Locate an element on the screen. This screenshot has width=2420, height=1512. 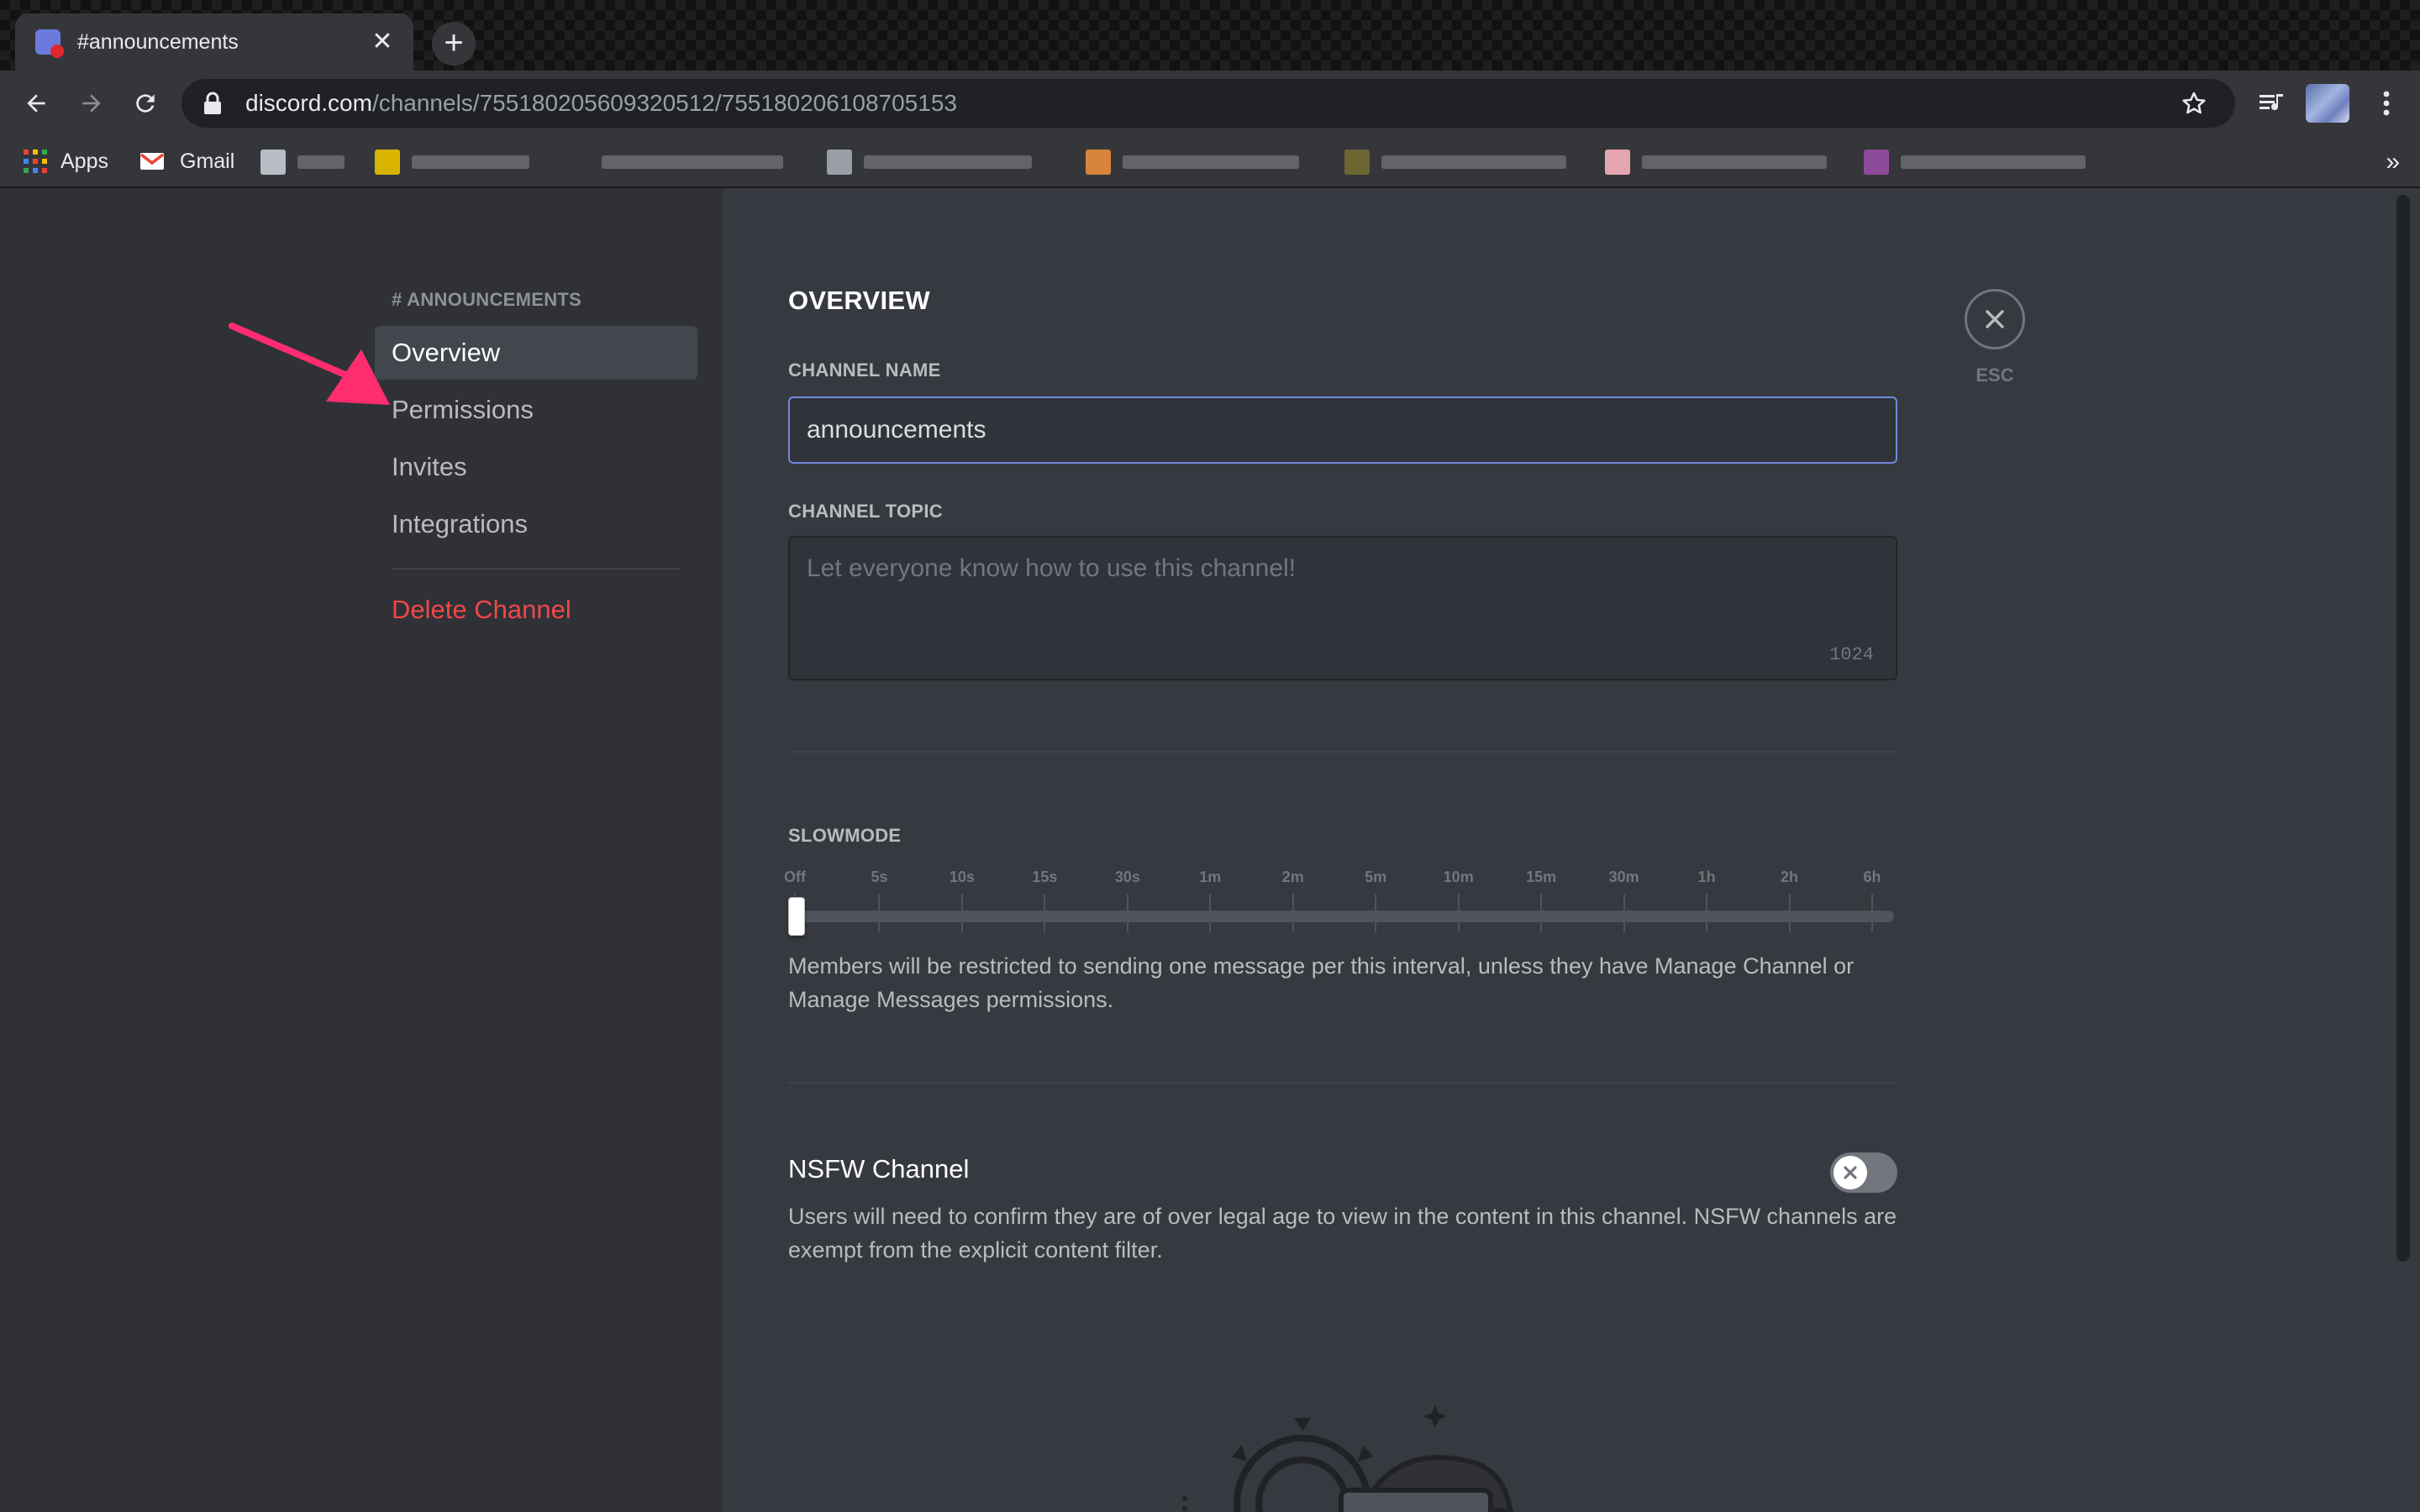
channel-name-label: CHANNEL NAME is located at coordinates (865, 370).